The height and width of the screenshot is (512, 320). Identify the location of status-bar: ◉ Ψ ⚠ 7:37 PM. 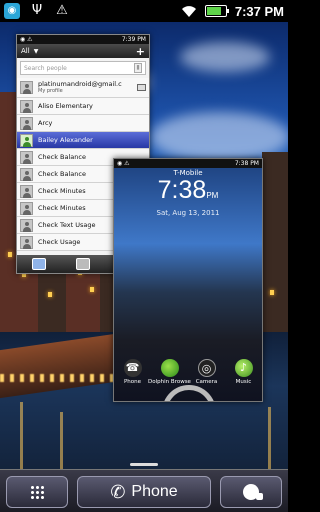
(144, 11).